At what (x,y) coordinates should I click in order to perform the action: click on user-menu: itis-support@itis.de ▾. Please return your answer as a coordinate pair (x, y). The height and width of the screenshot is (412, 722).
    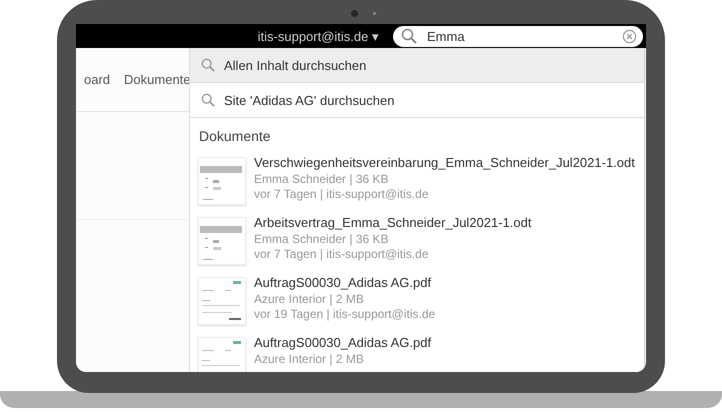
    Looking at the image, I should click on (318, 36).